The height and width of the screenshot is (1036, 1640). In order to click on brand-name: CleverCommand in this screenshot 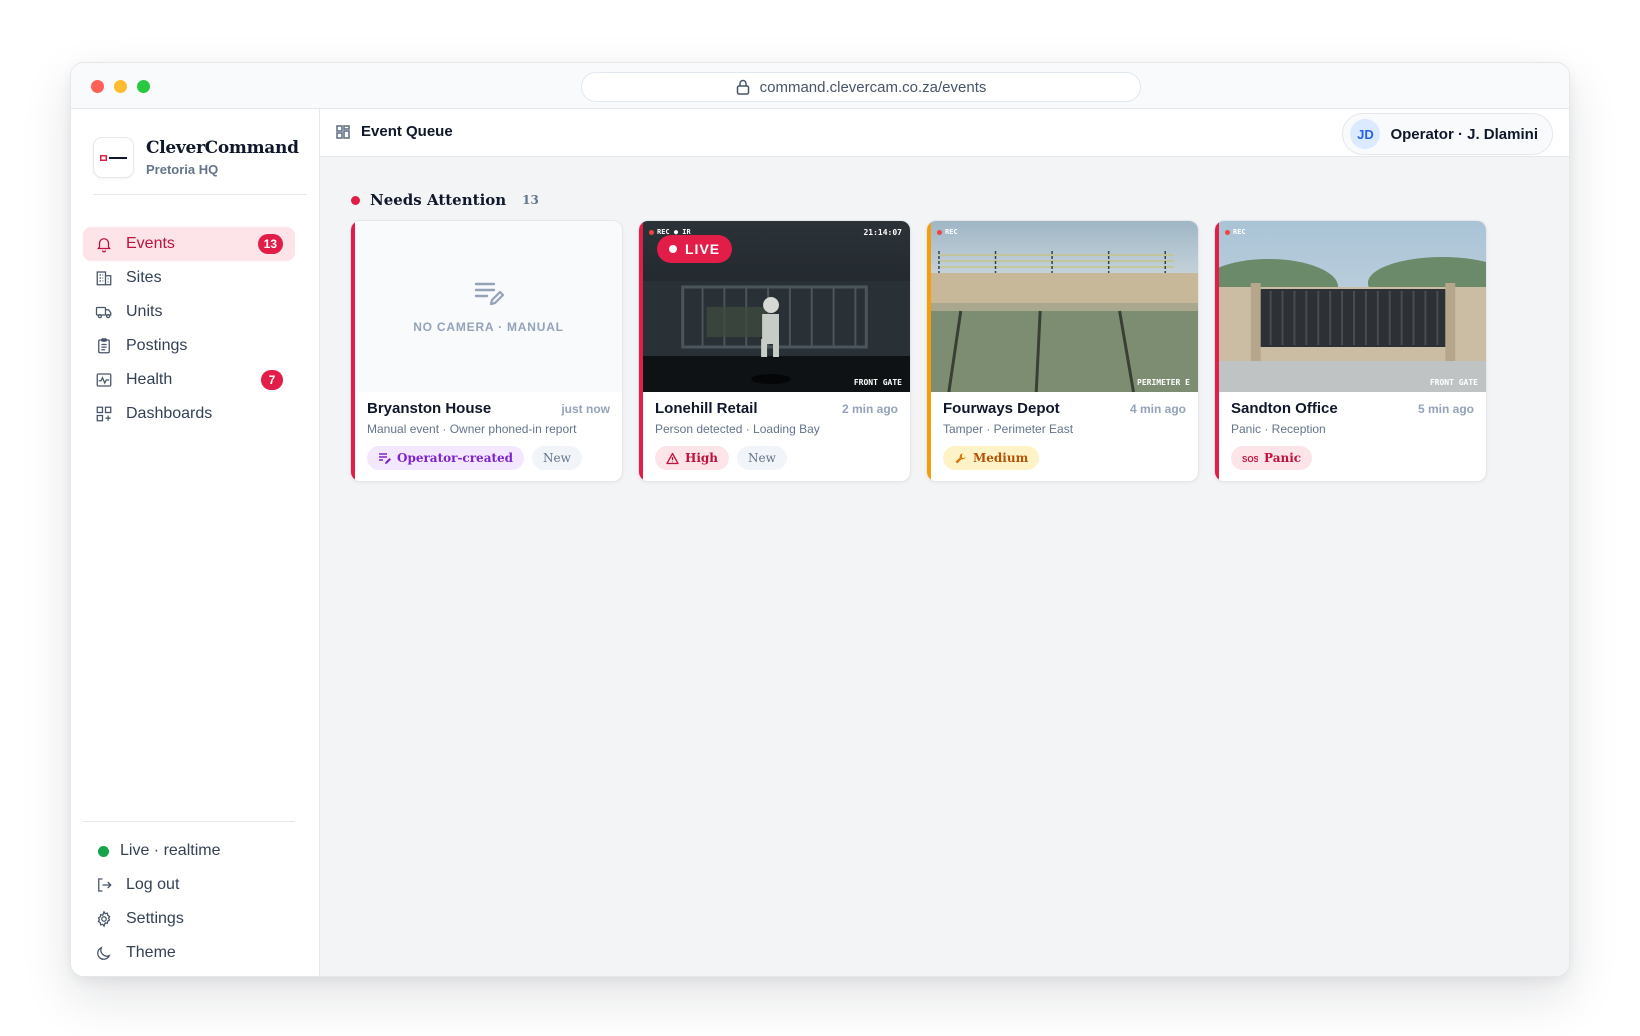, I will do `click(222, 148)`.